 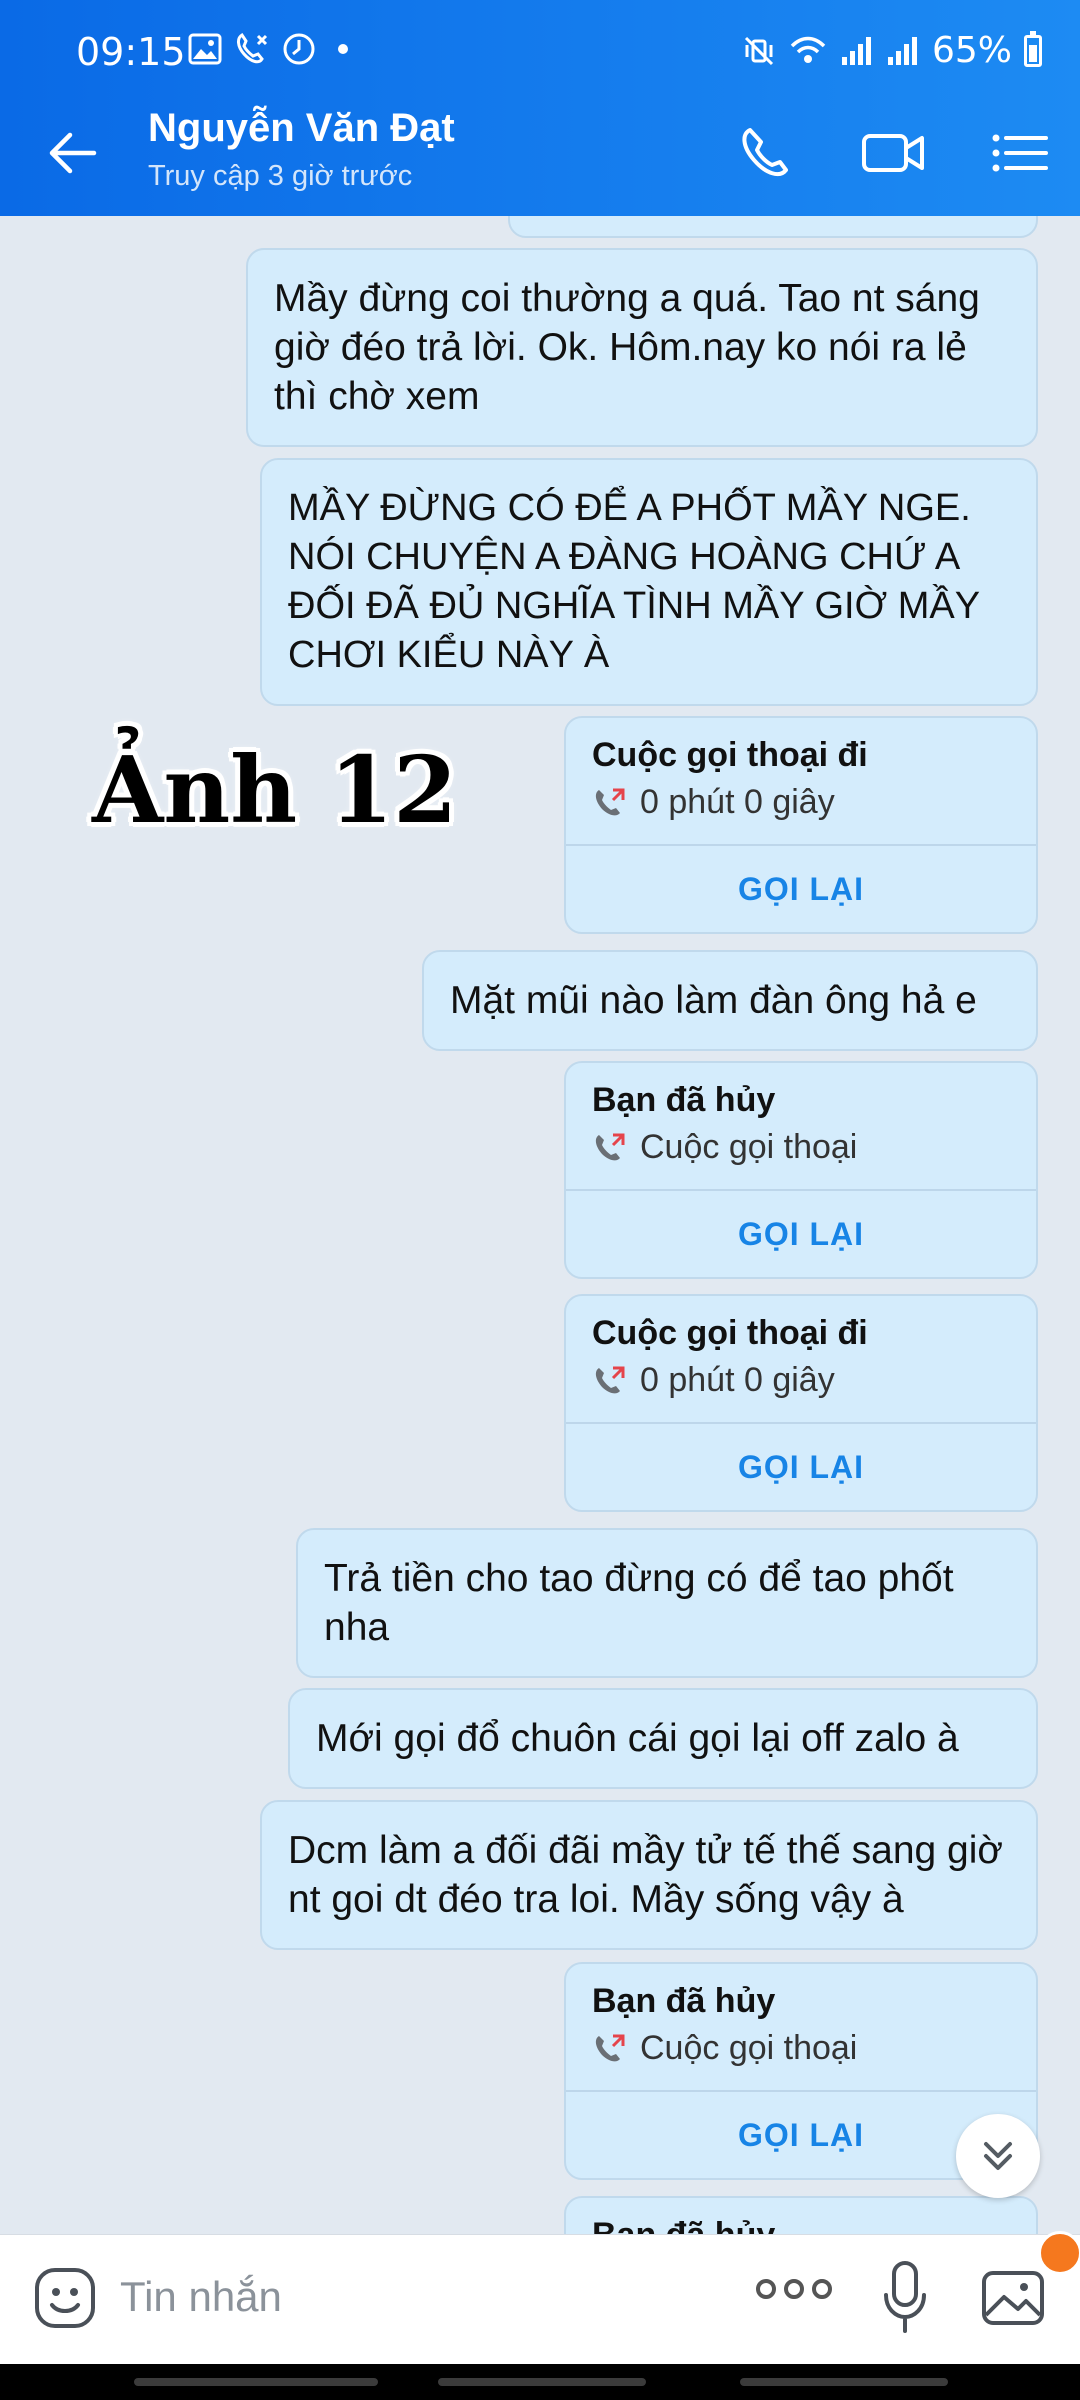 I want to click on phone-icon, so click(x=768, y=153).